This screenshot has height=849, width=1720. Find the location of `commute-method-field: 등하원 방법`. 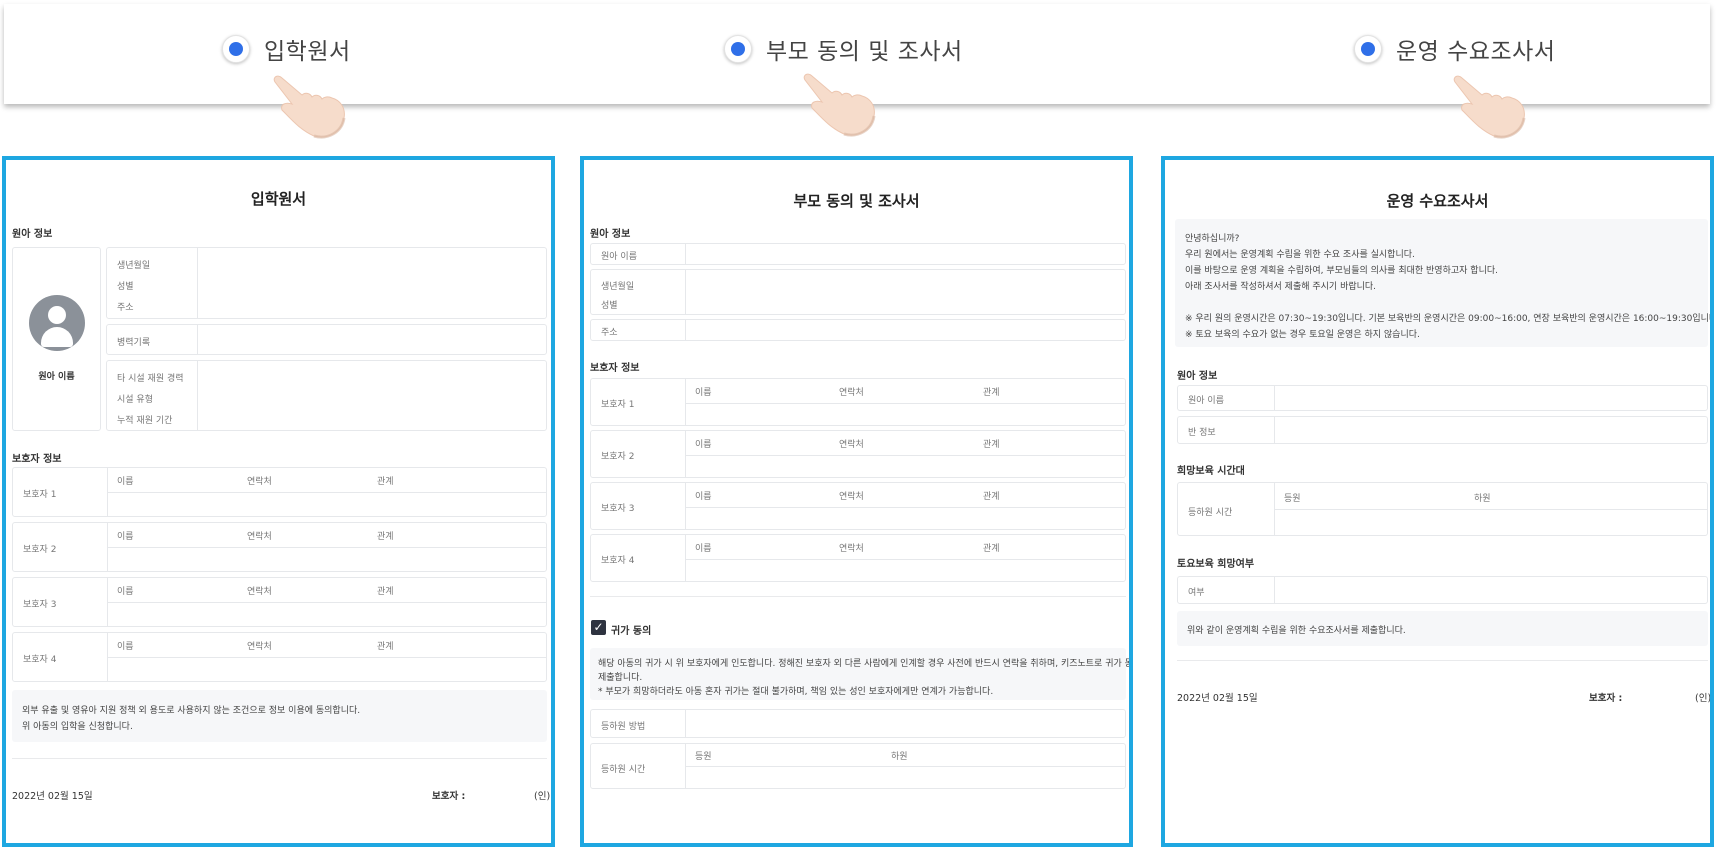

commute-method-field: 등하원 방법 is located at coordinates (858, 723).